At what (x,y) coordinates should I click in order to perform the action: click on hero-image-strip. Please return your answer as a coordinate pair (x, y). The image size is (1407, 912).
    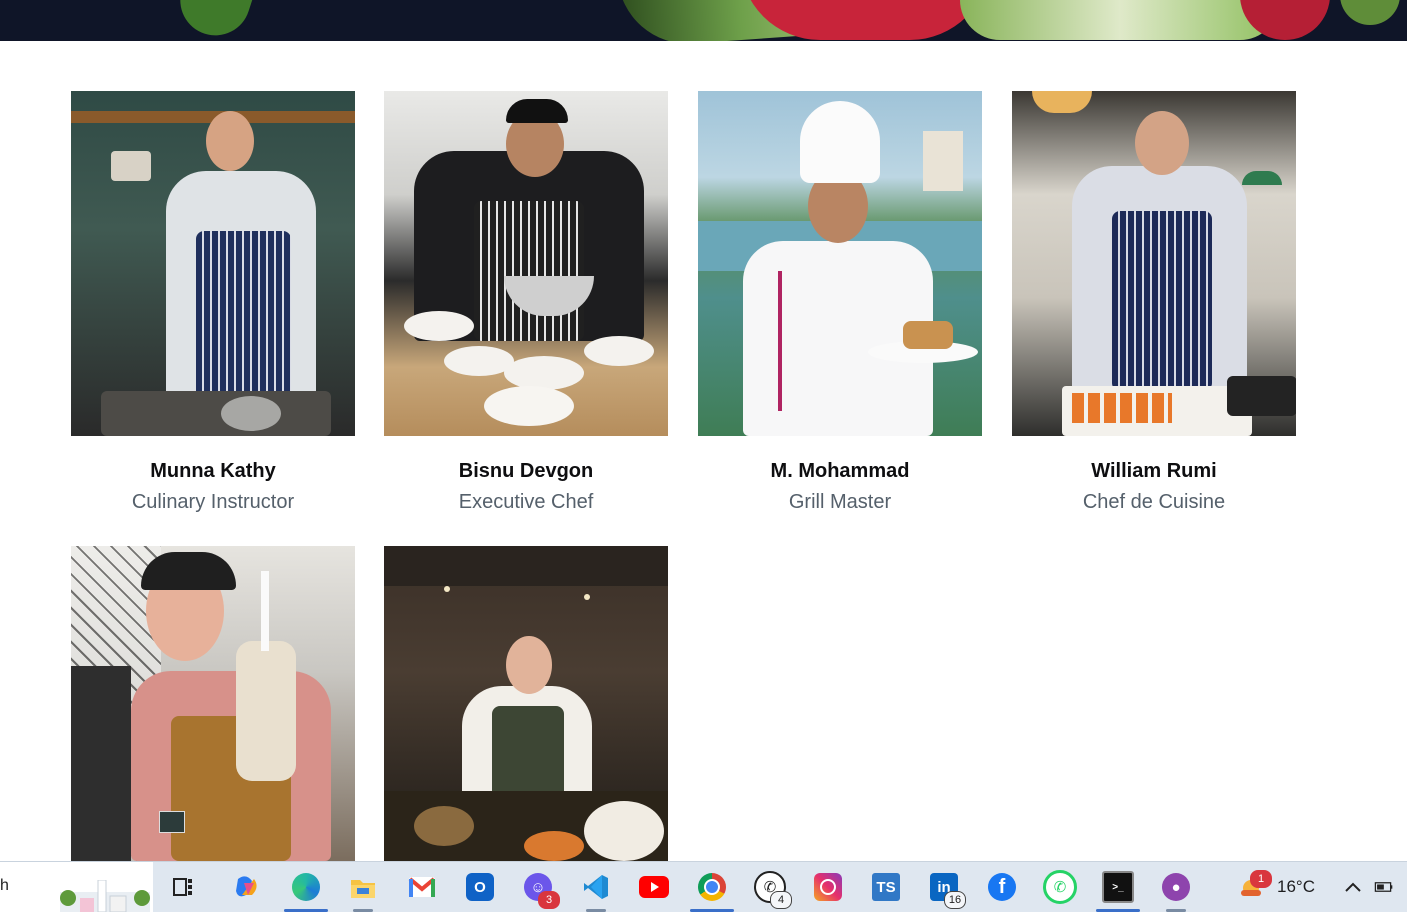
    Looking at the image, I should click on (703, 20).